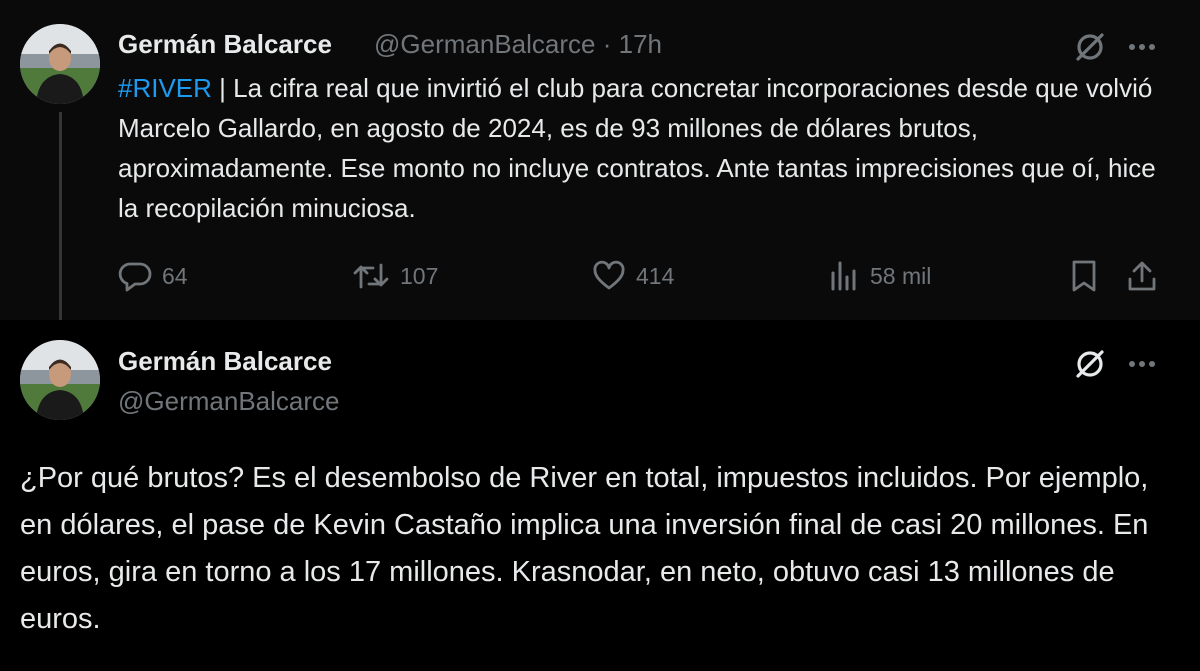 The image size is (1200, 671). I want to click on views-icon, so click(843, 276).